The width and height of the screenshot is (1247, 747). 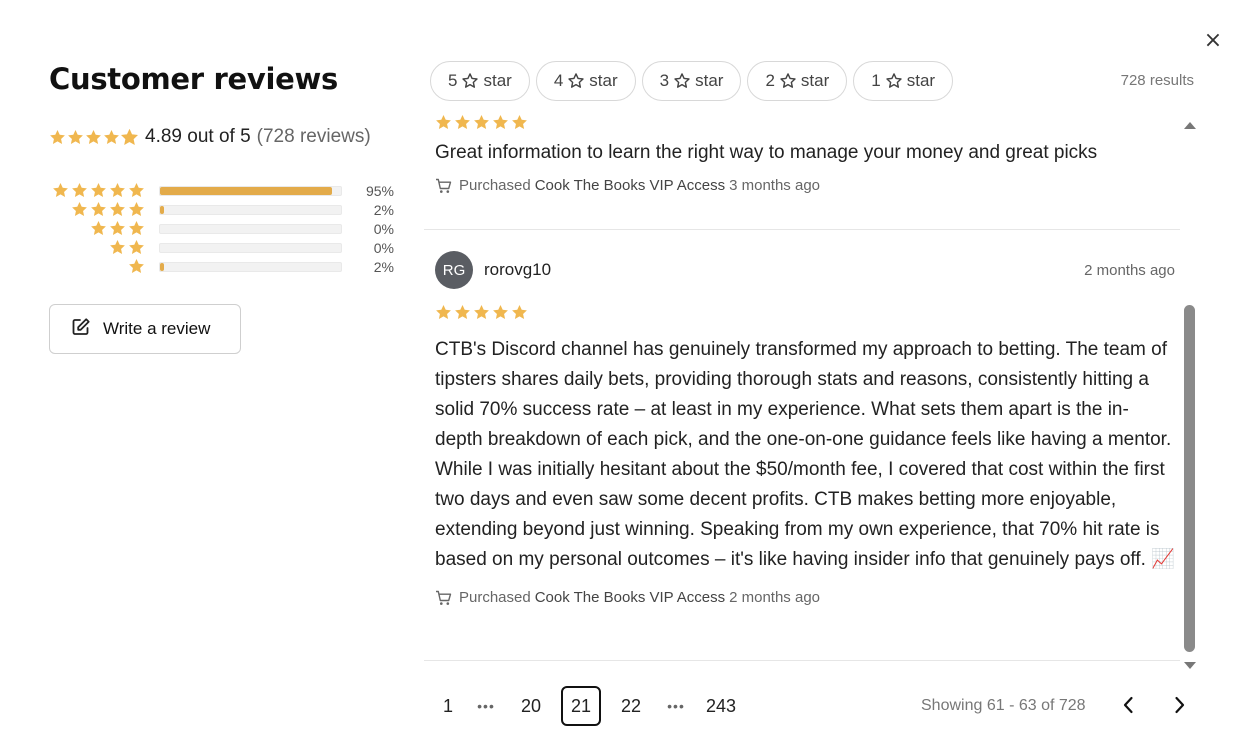 What do you see at coordinates (1189, 478) in the screenshot?
I see `scrollbar-thumb` at bounding box center [1189, 478].